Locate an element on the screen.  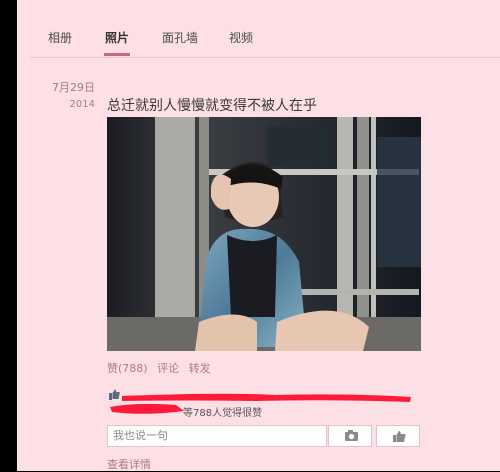
view-details-link: 查看详情 is located at coordinates (129, 464).